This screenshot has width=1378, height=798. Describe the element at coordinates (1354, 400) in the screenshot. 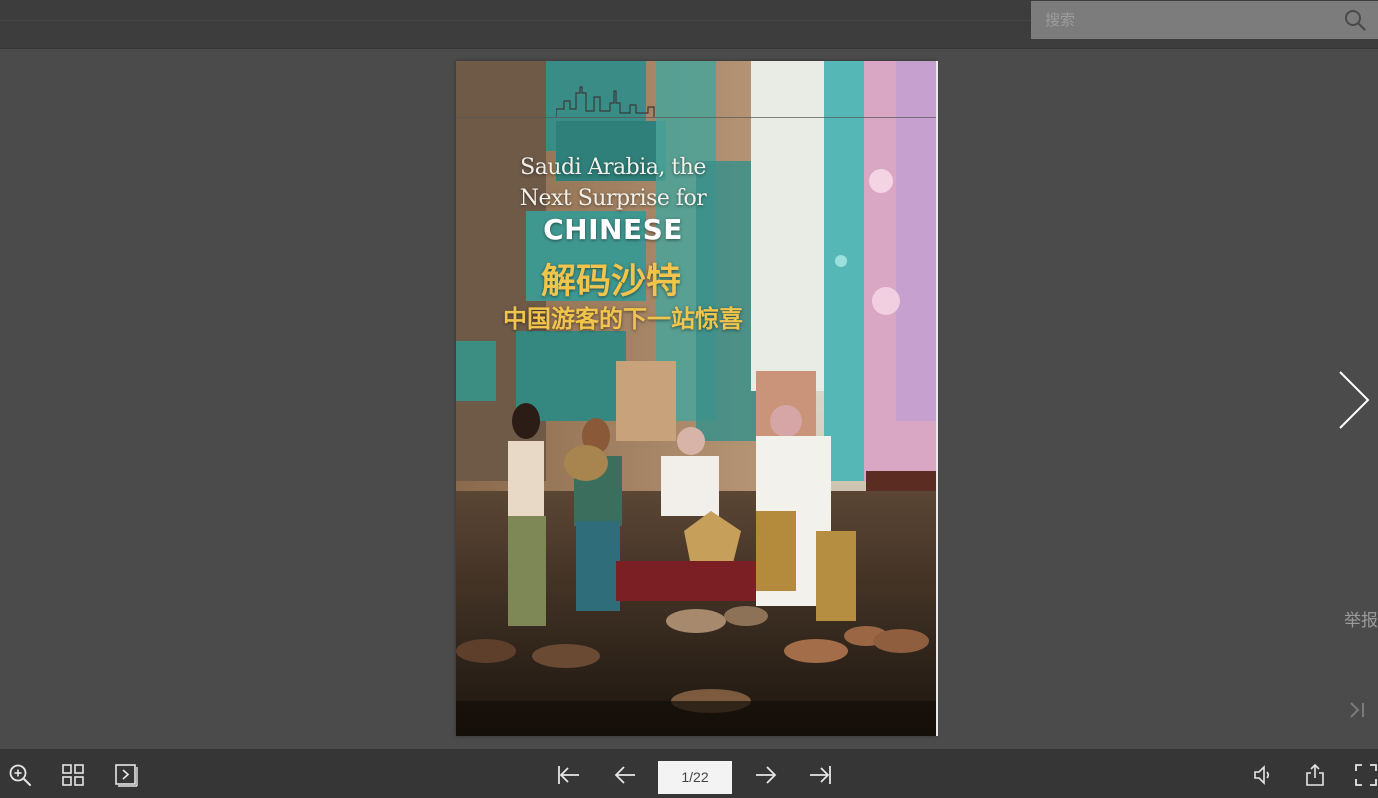

I see `next-page-arrow-icon` at that location.